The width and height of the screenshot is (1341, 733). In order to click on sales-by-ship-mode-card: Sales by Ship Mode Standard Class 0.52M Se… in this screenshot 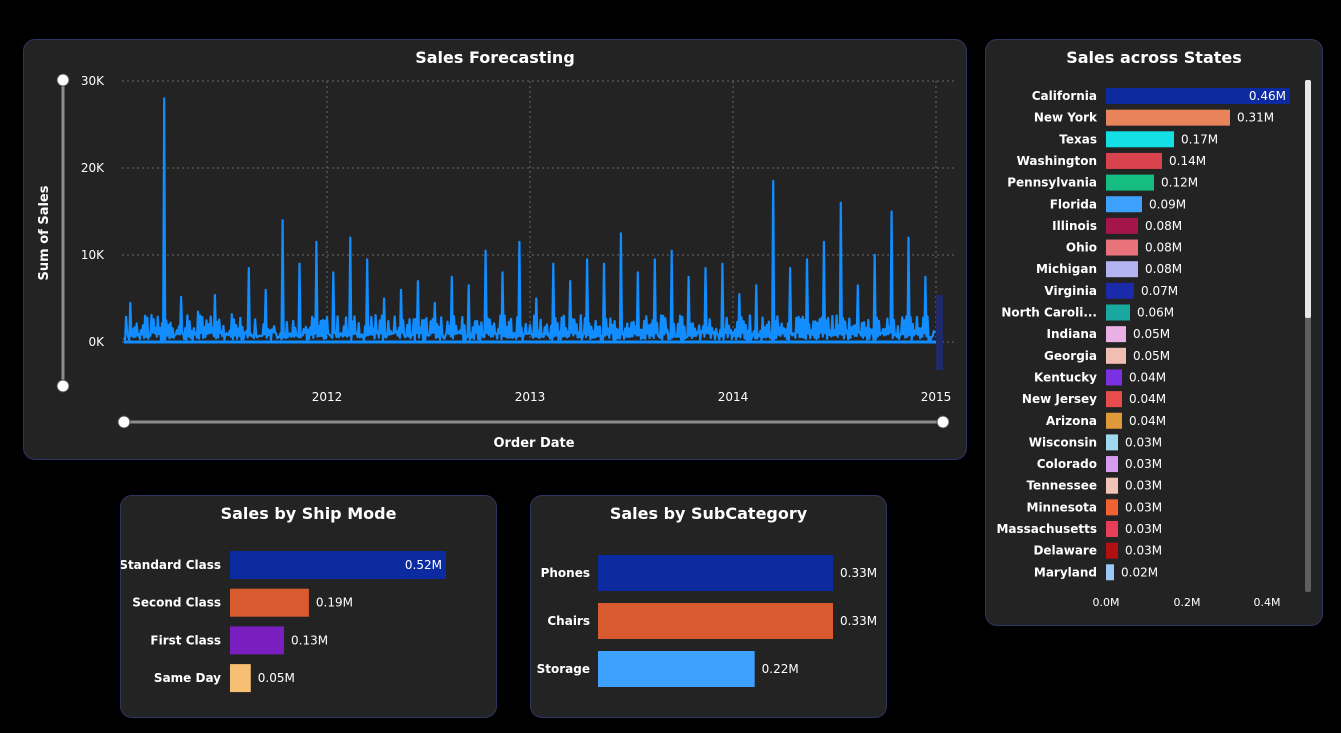, I will do `click(308, 606)`.